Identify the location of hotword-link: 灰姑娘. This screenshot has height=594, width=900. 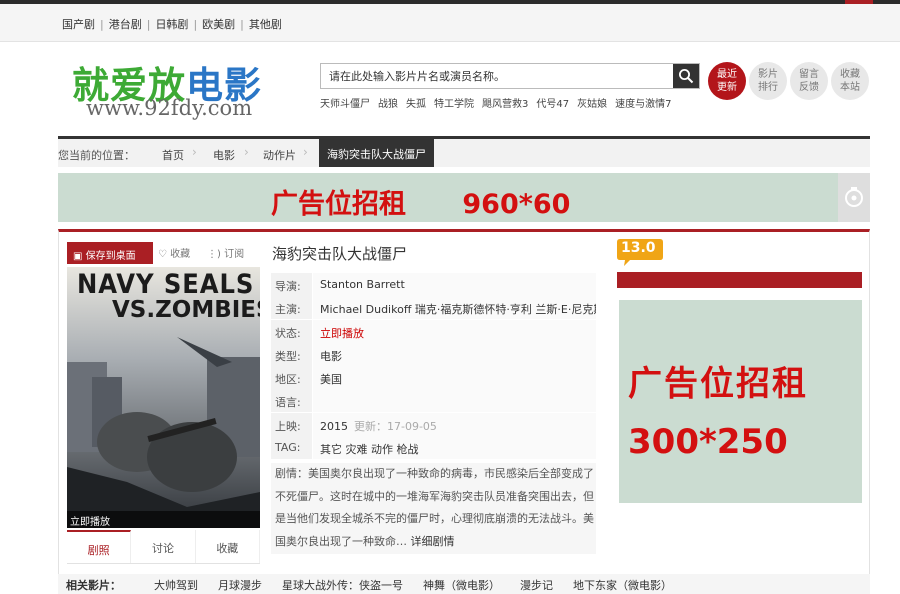
(592, 102).